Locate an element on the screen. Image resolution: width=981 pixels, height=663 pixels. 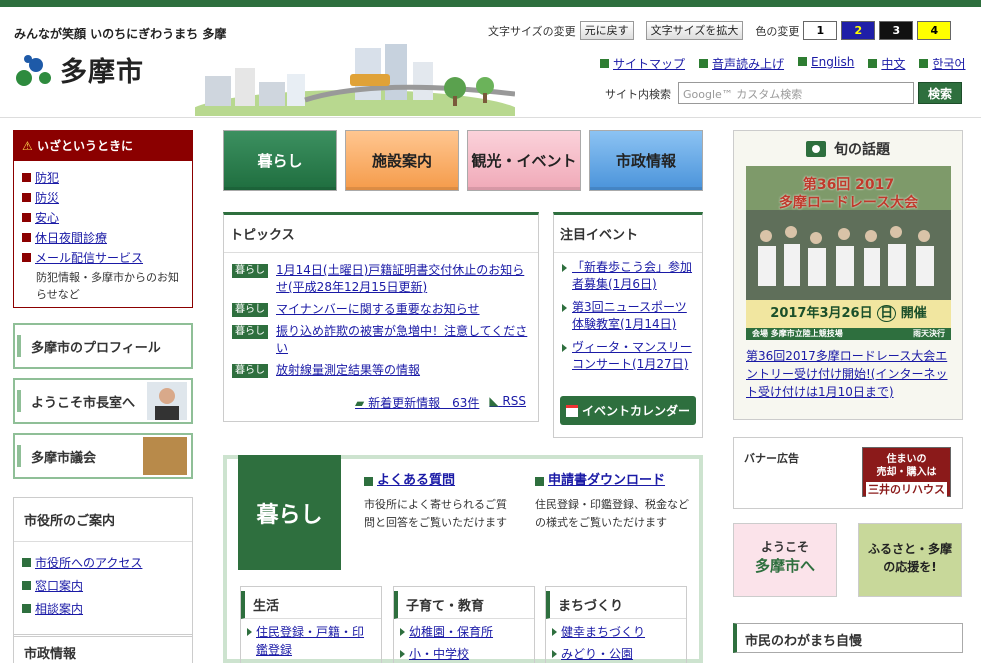
welcome-tama-banner: ようこそ 多摩市へ is located at coordinates (785, 560).